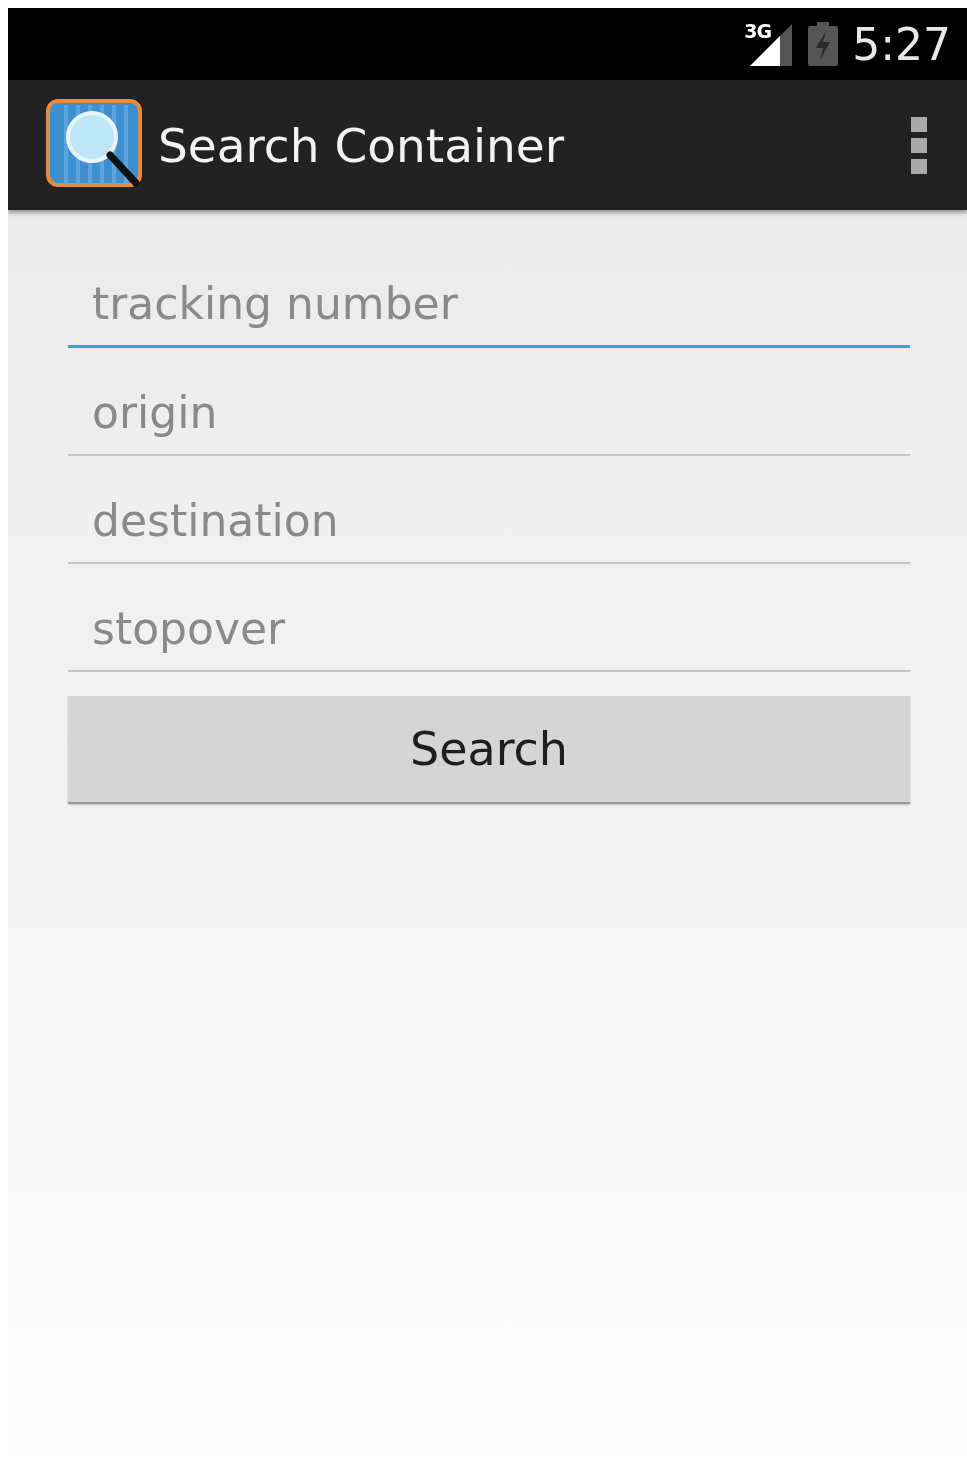  I want to click on network-type-label: 3G, so click(757, 31).